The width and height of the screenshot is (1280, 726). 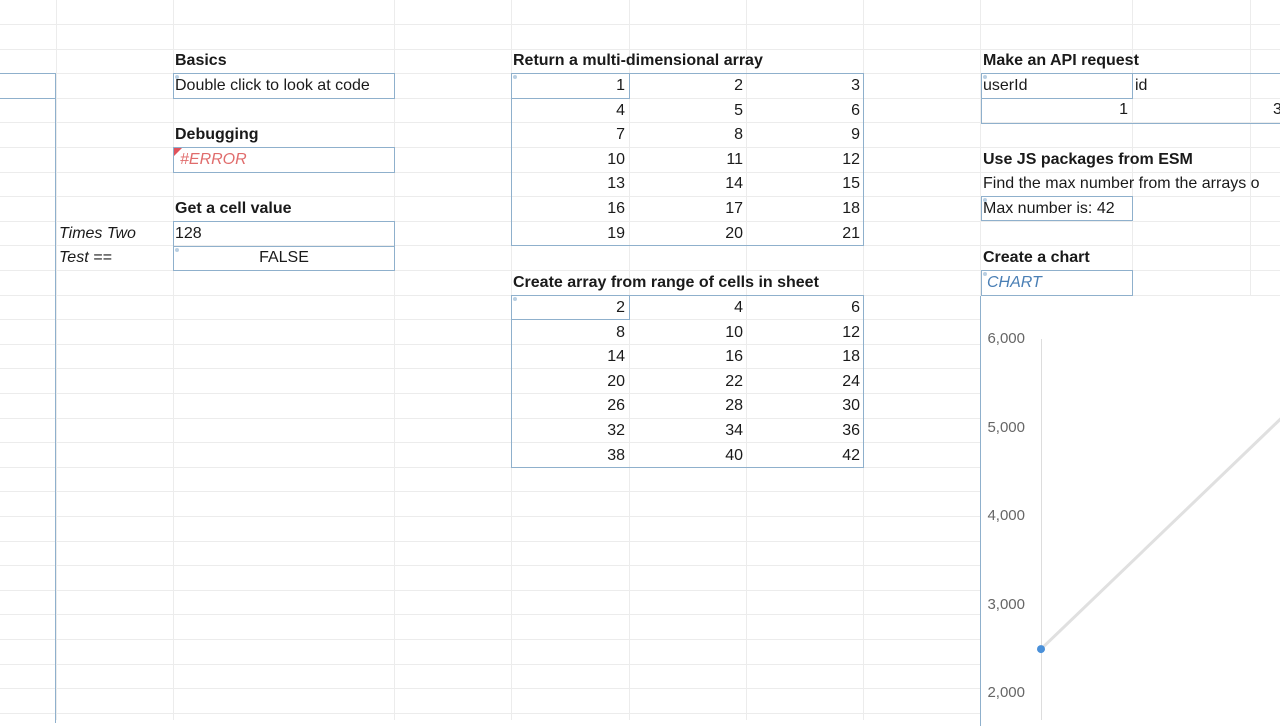 What do you see at coordinates (734, 184) in the screenshot?
I see `multi-array-cell: 14` at bounding box center [734, 184].